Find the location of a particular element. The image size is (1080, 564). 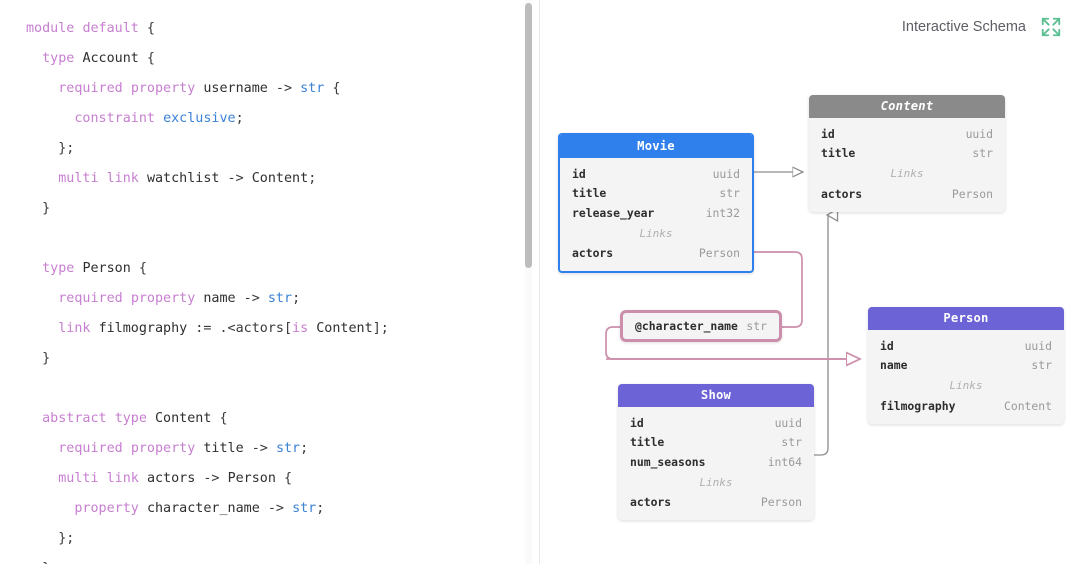

code-token: default is located at coordinates (110, 28).